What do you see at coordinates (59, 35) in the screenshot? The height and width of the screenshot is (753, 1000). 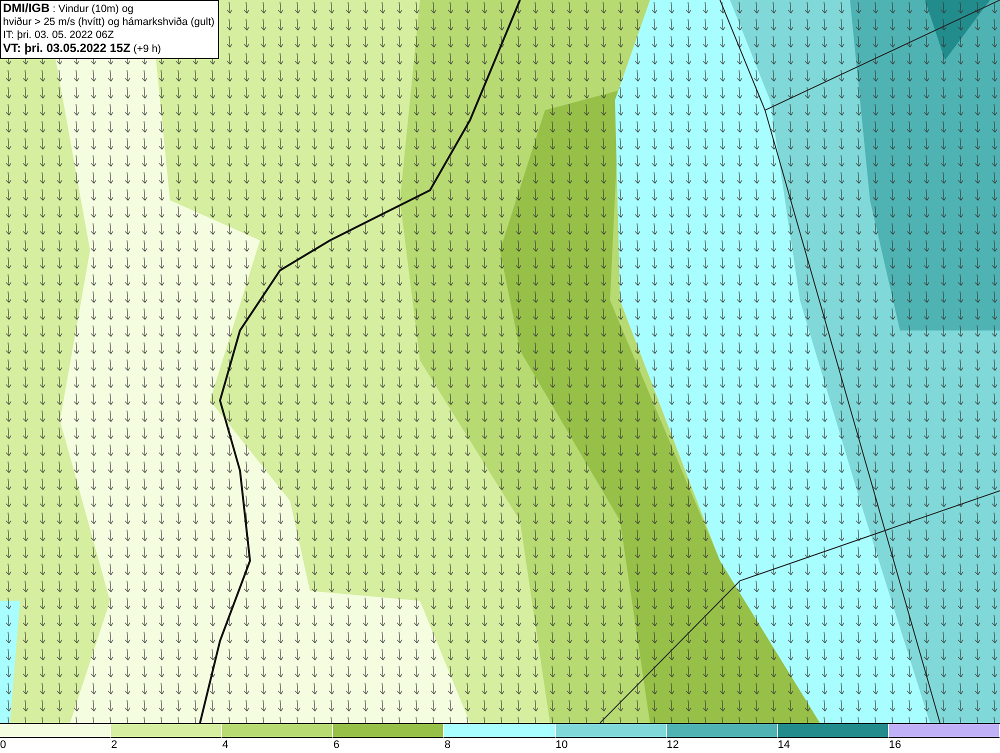 I see `legend-text: IT: þri. 03. 05. 2022 06Z` at bounding box center [59, 35].